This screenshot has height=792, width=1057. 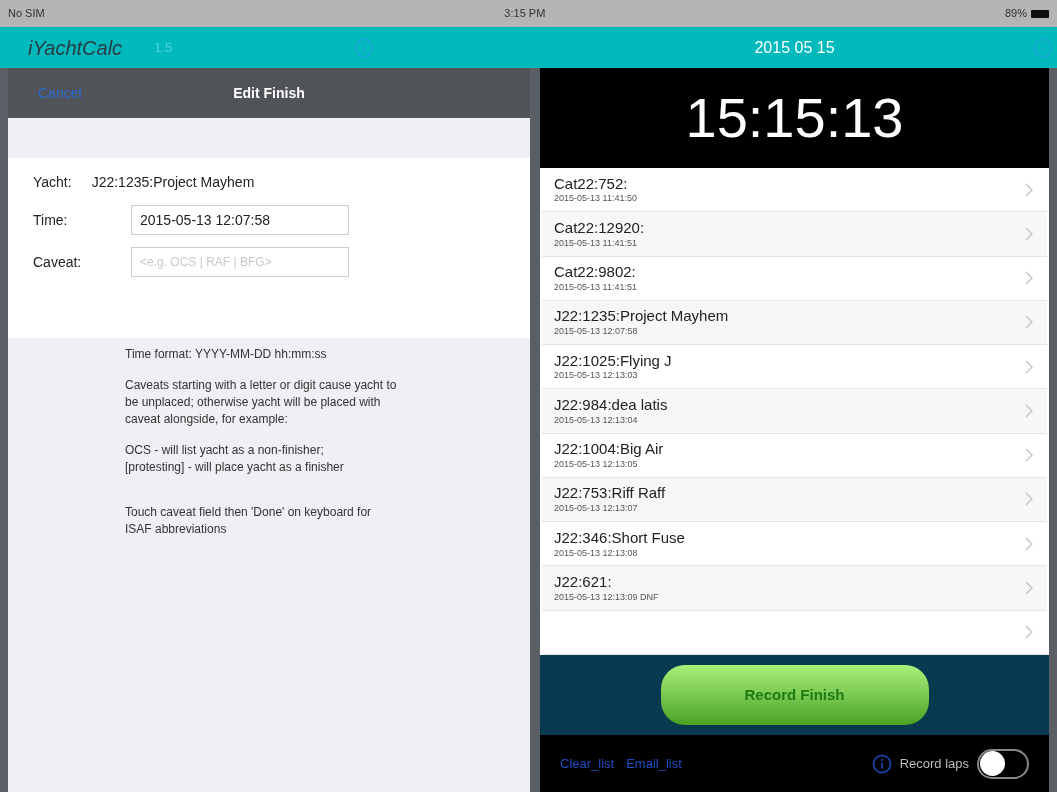 I want to click on help-text: Touch caveat field then 'Done' on keyboard for ISAF abbreviations, so click(x=249, y=521).